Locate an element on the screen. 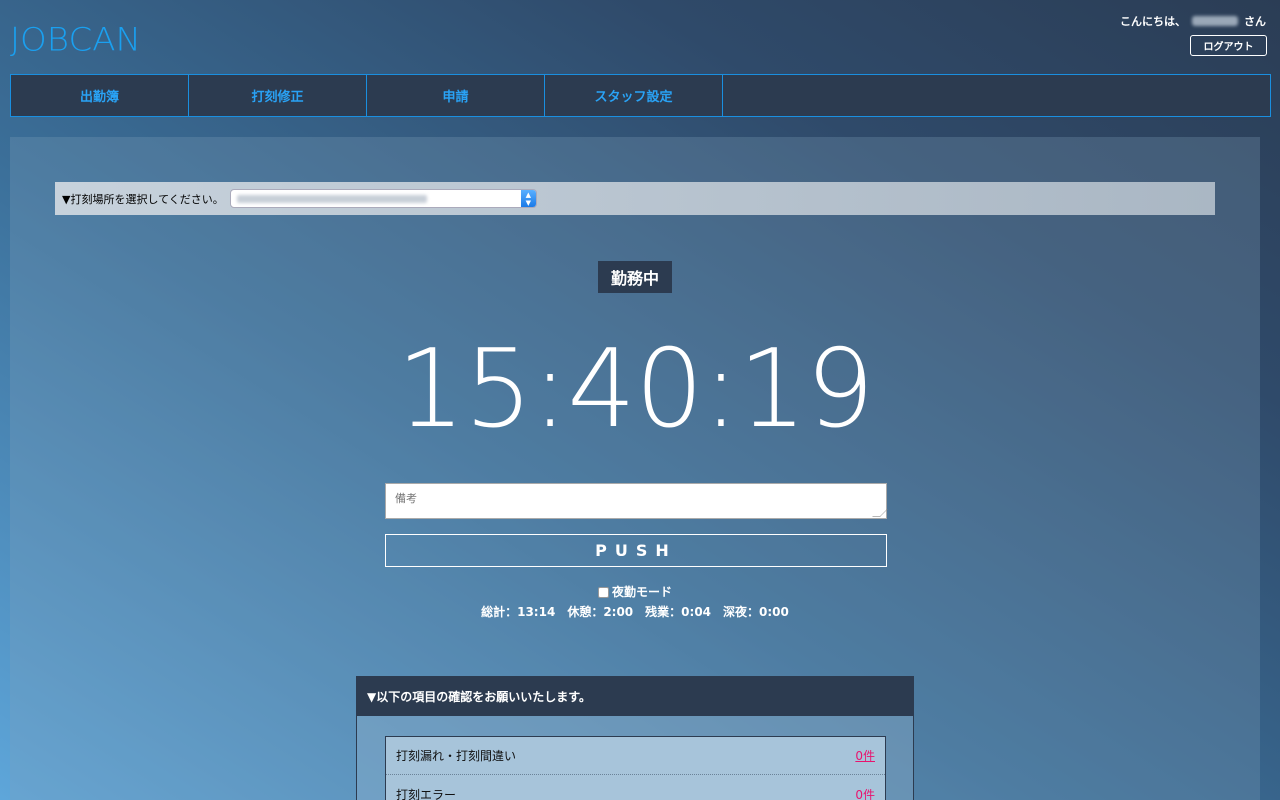  select-chevron-icon: ▲ ▼ is located at coordinates (528, 198).